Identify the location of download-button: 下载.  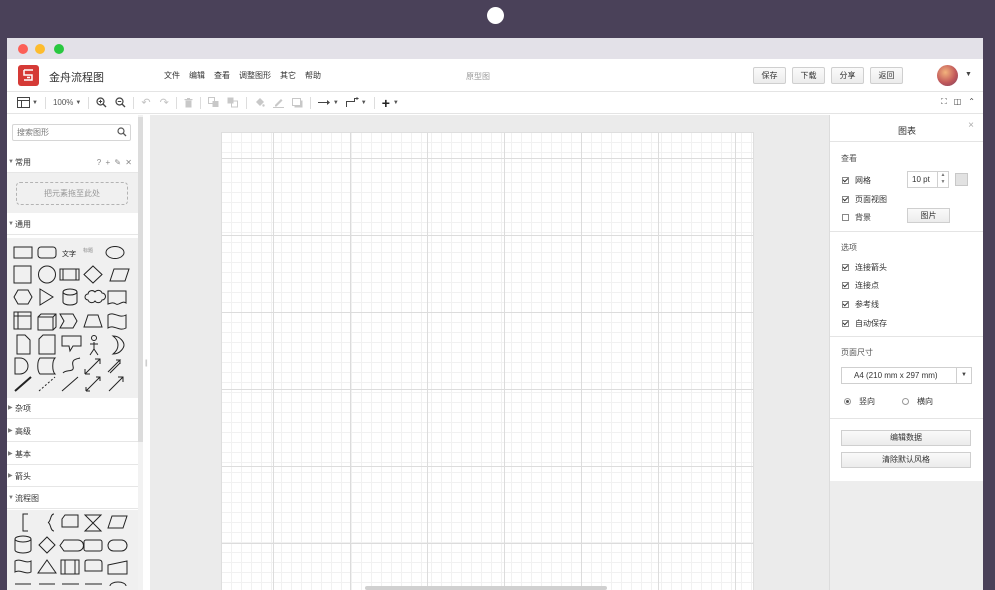
(808, 75).